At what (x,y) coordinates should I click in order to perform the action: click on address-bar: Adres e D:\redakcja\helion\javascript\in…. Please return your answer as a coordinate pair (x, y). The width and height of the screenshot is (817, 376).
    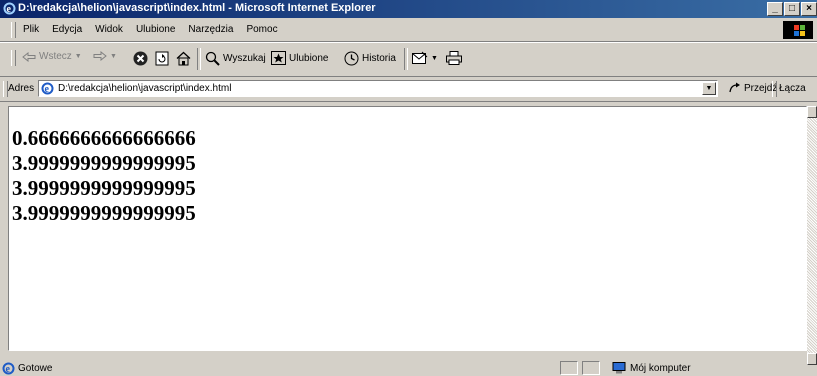
    Looking at the image, I should click on (408, 89).